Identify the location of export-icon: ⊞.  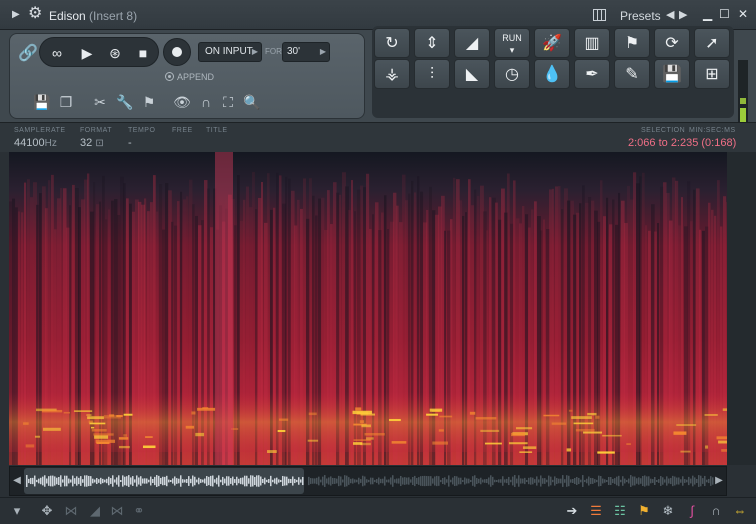
(712, 74).